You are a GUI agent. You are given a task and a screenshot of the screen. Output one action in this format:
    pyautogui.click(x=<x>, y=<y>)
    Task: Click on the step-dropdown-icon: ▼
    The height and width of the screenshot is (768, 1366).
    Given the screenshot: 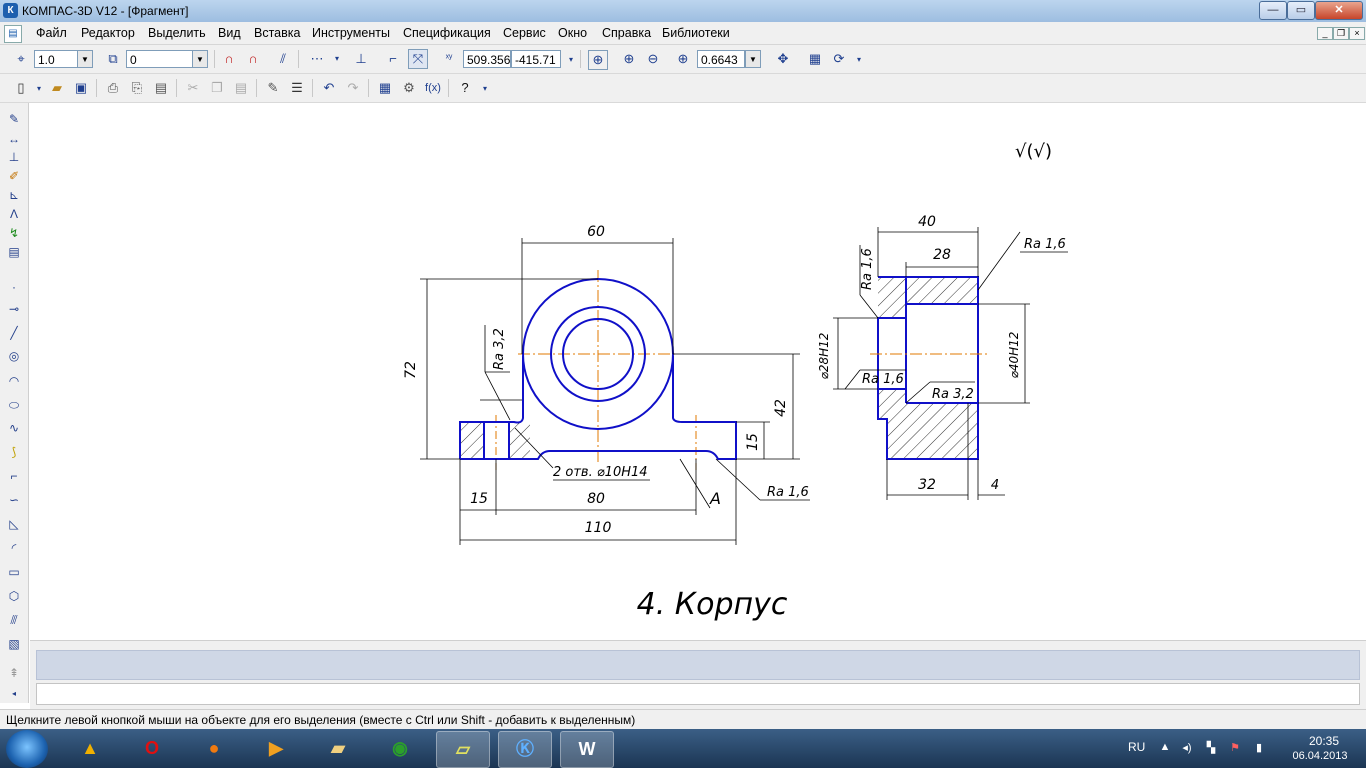 What is the action you would take?
    pyautogui.click(x=85, y=59)
    